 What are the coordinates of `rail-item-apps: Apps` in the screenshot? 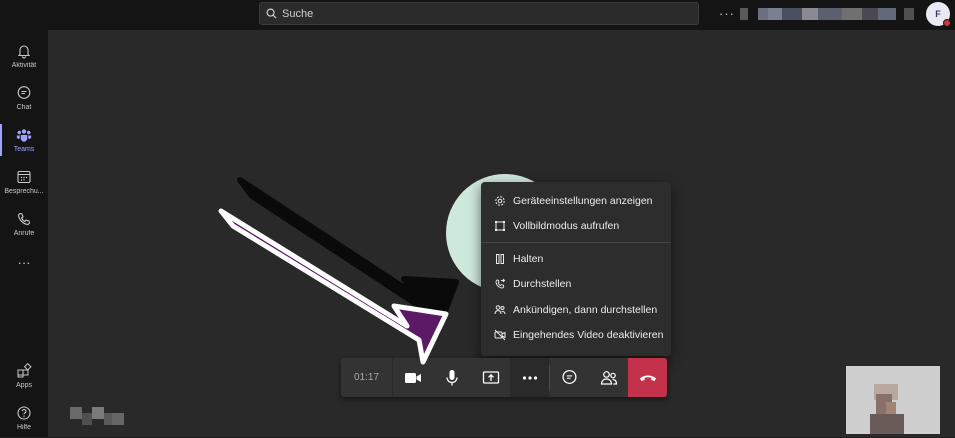 It's located at (24, 376).